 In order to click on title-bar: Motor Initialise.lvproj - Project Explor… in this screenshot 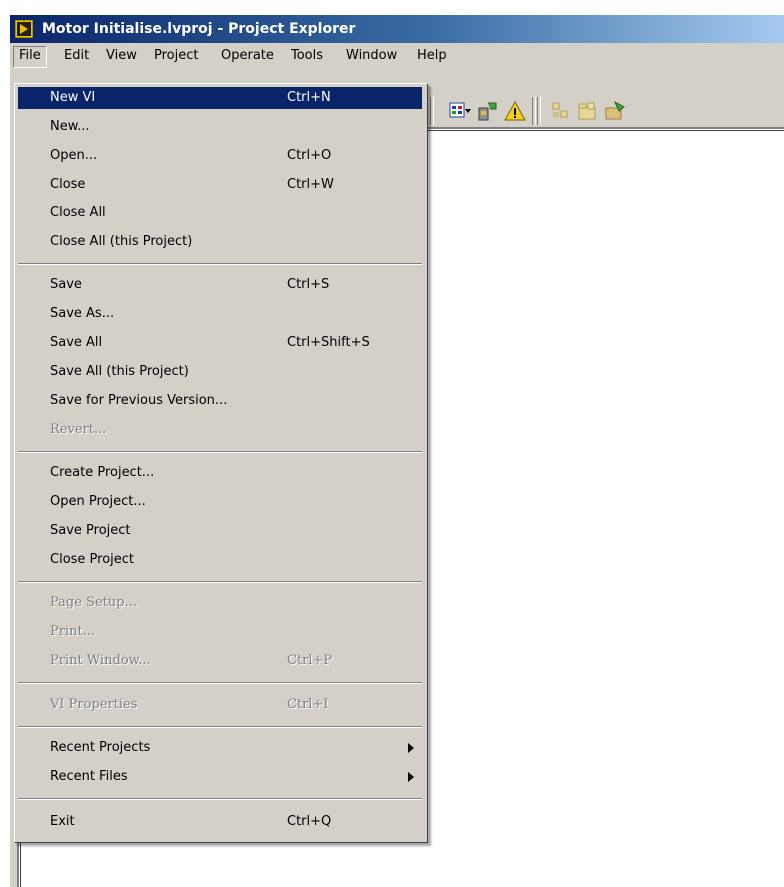, I will do `click(397, 29)`.